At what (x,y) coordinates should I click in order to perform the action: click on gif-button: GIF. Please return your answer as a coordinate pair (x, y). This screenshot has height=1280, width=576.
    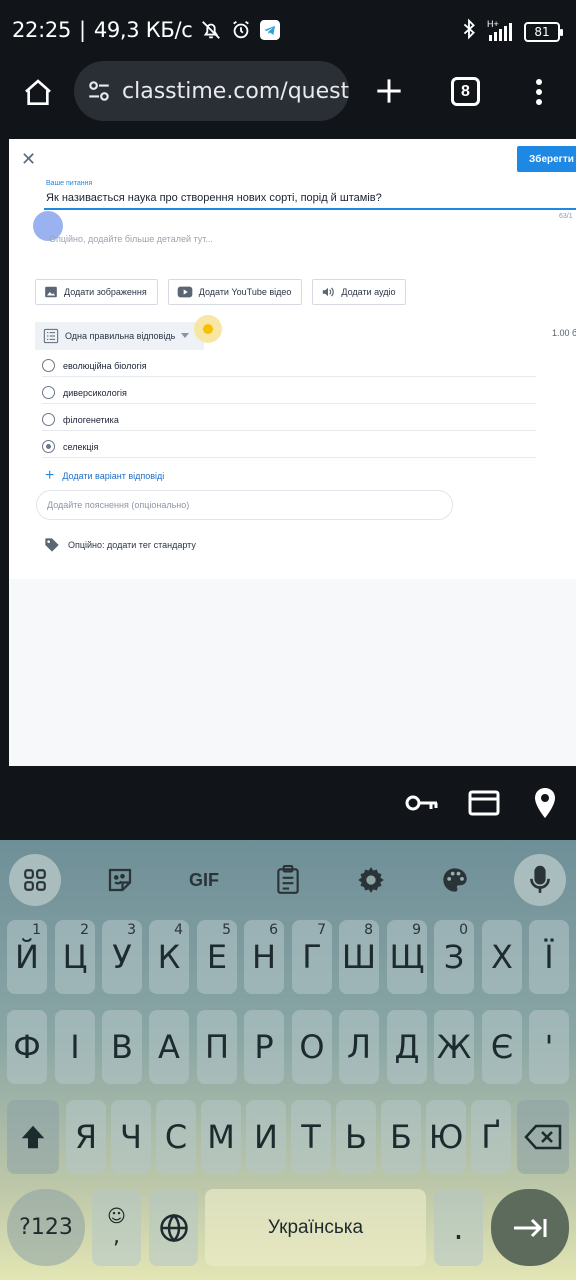
    Looking at the image, I should click on (204, 880).